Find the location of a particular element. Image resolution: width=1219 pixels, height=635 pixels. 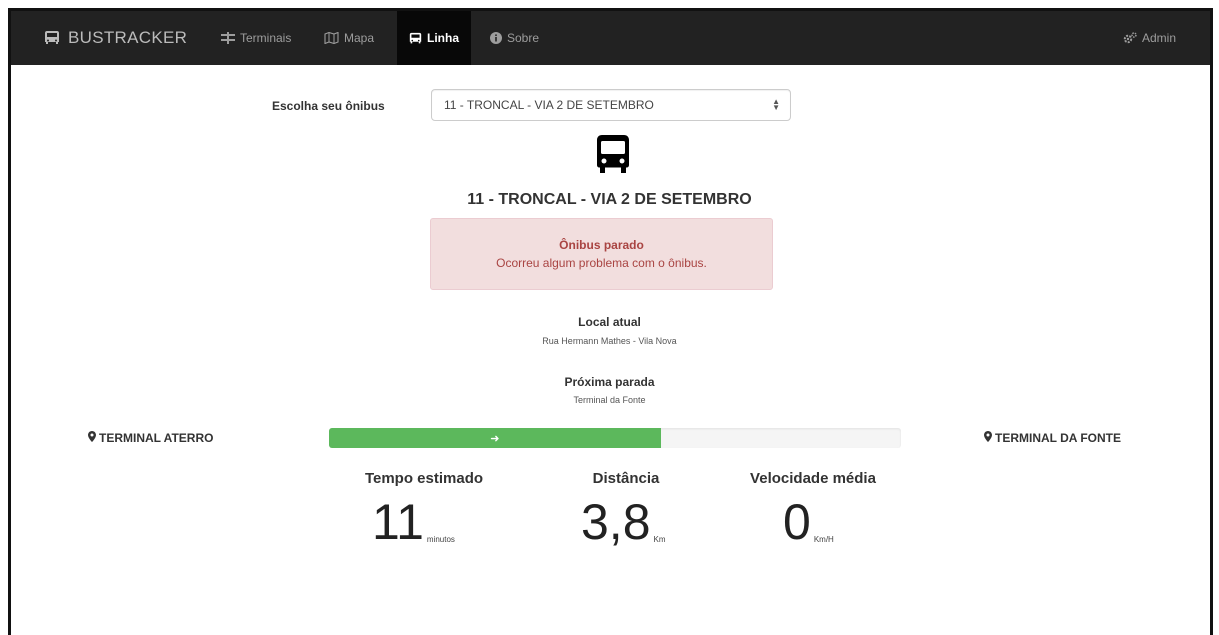

current-location-value: Rua Hermann Mathes - Vila Nova is located at coordinates (610, 341).